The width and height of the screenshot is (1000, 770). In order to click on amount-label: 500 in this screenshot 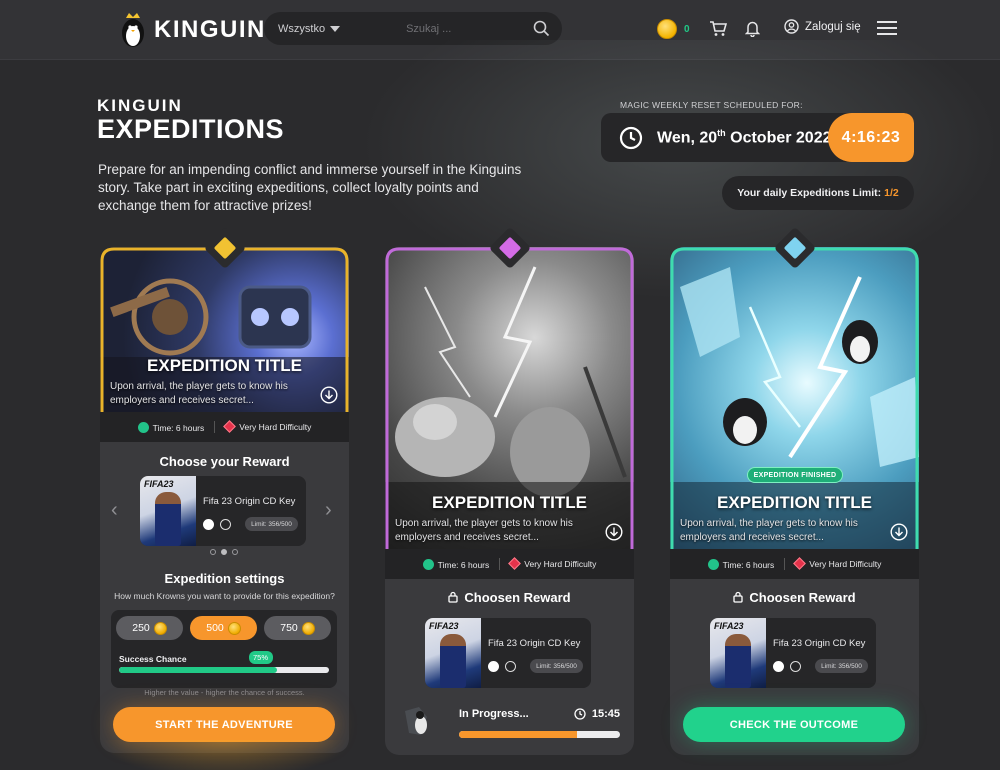, I will do `click(215, 628)`.